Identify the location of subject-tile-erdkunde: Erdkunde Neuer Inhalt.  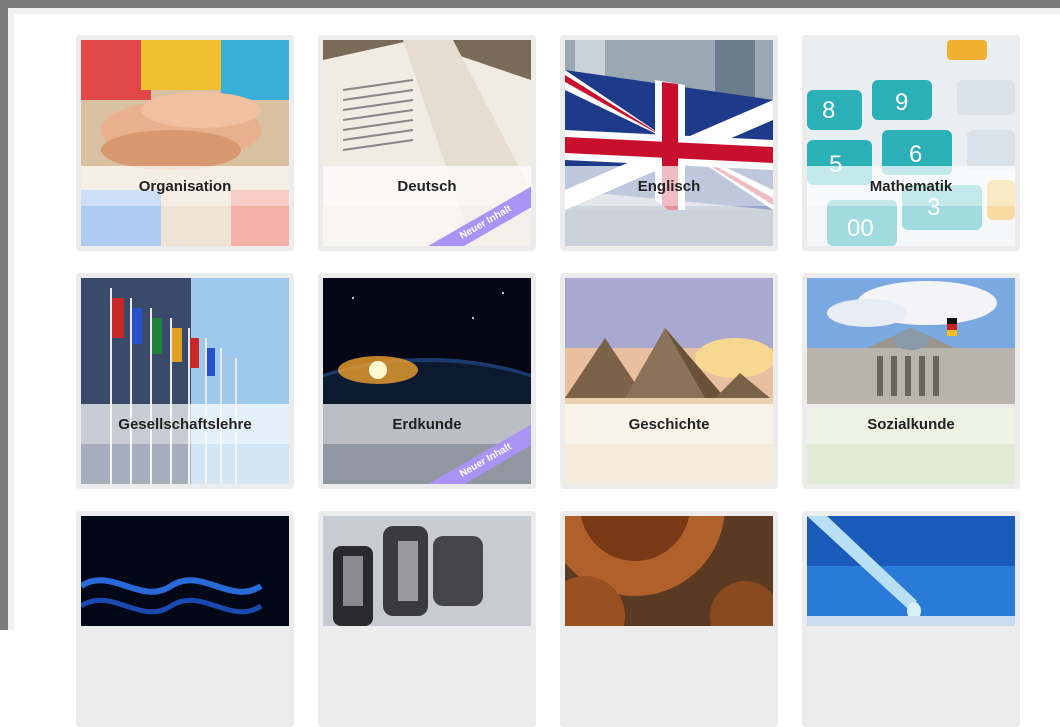
(427, 381).